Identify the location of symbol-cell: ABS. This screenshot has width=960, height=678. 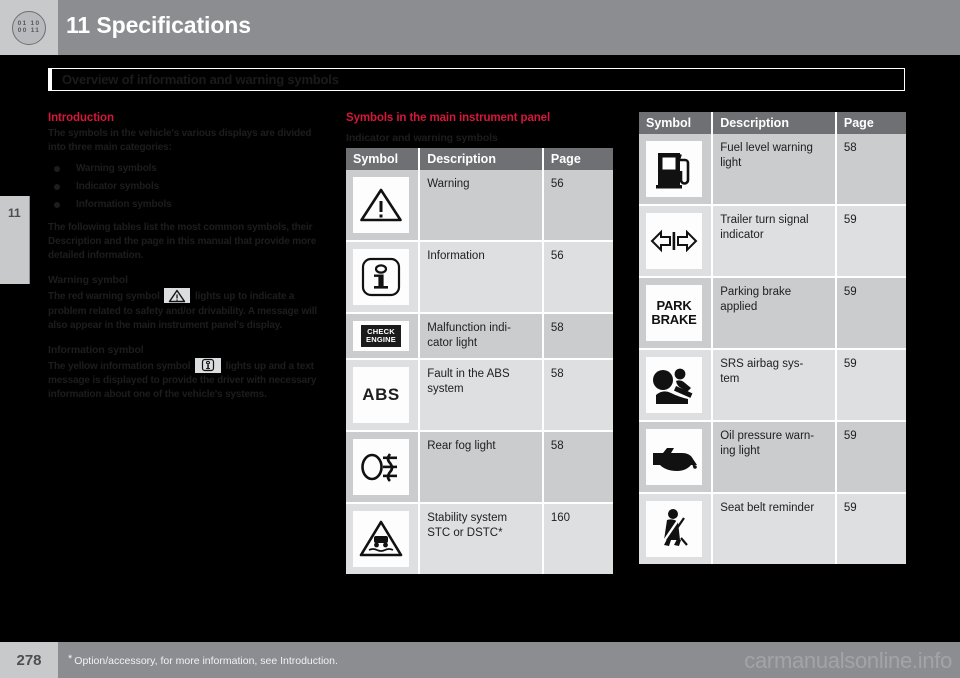
(383, 395).